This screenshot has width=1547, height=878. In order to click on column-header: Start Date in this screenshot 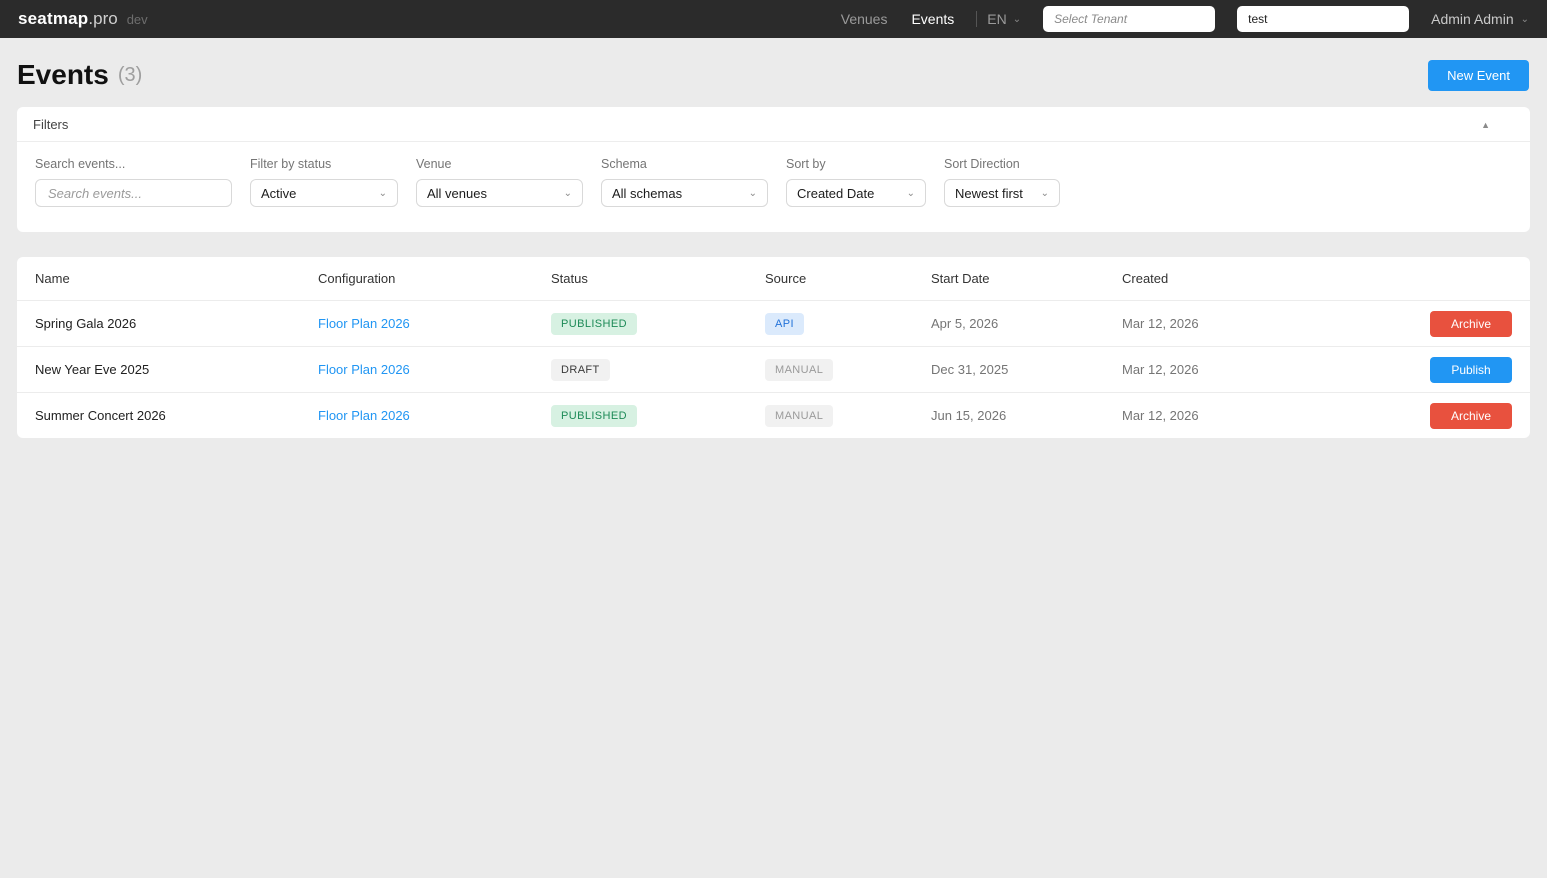, I will do `click(960, 278)`.